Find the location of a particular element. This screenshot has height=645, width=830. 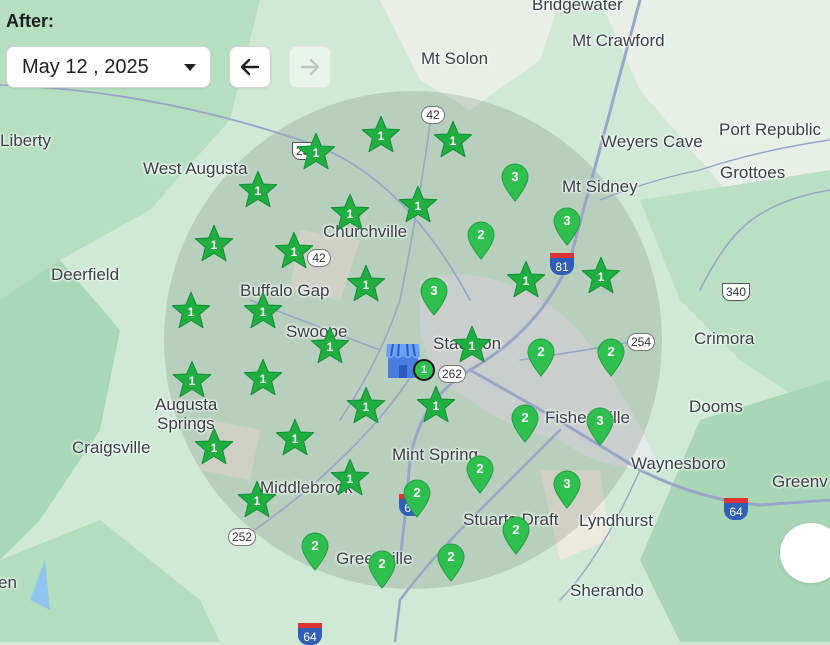

route-shield-i81: 81 is located at coordinates (562, 264).